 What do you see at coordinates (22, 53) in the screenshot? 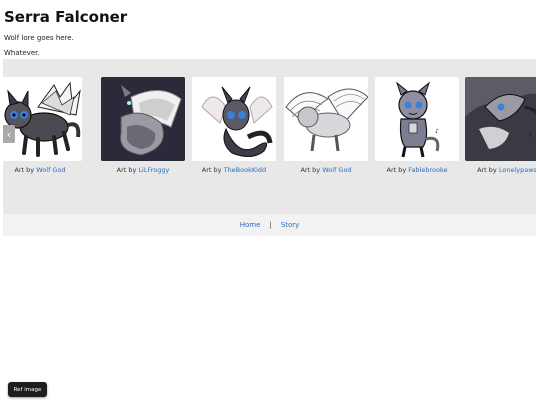
I see `lore-text-secondary: Whatever.` at bounding box center [22, 53].